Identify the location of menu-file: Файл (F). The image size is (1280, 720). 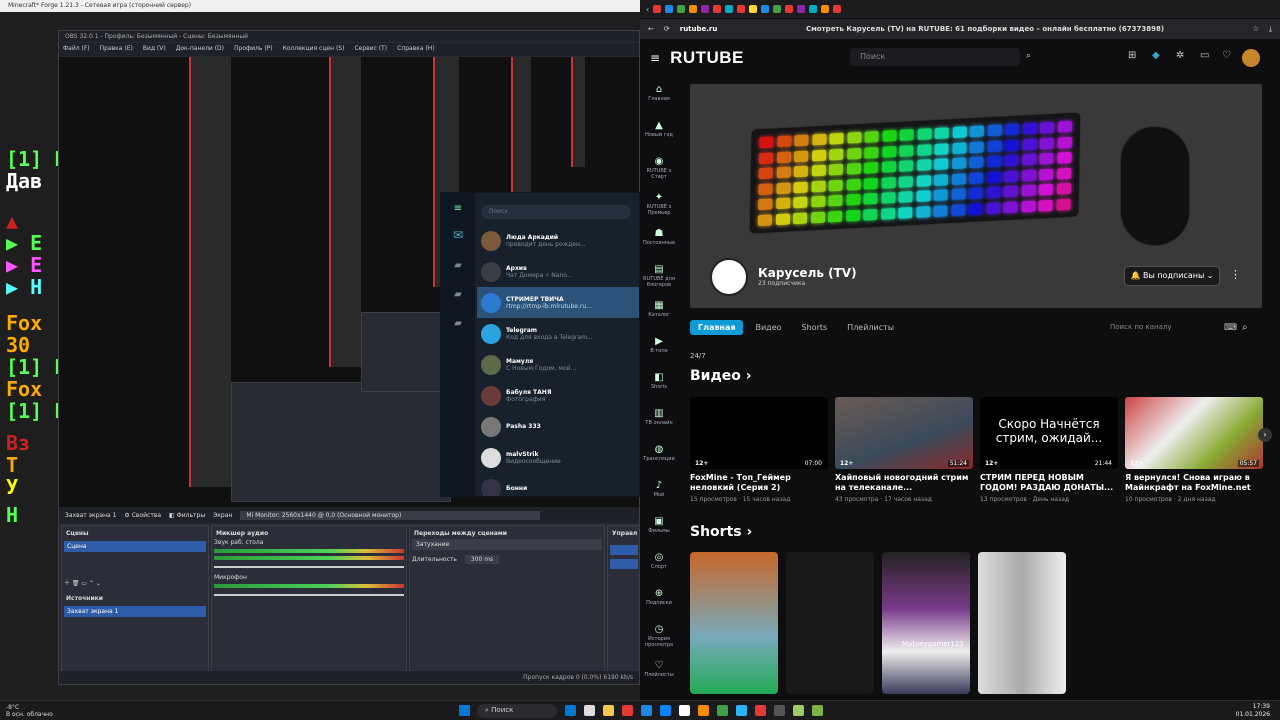
(76, 49).